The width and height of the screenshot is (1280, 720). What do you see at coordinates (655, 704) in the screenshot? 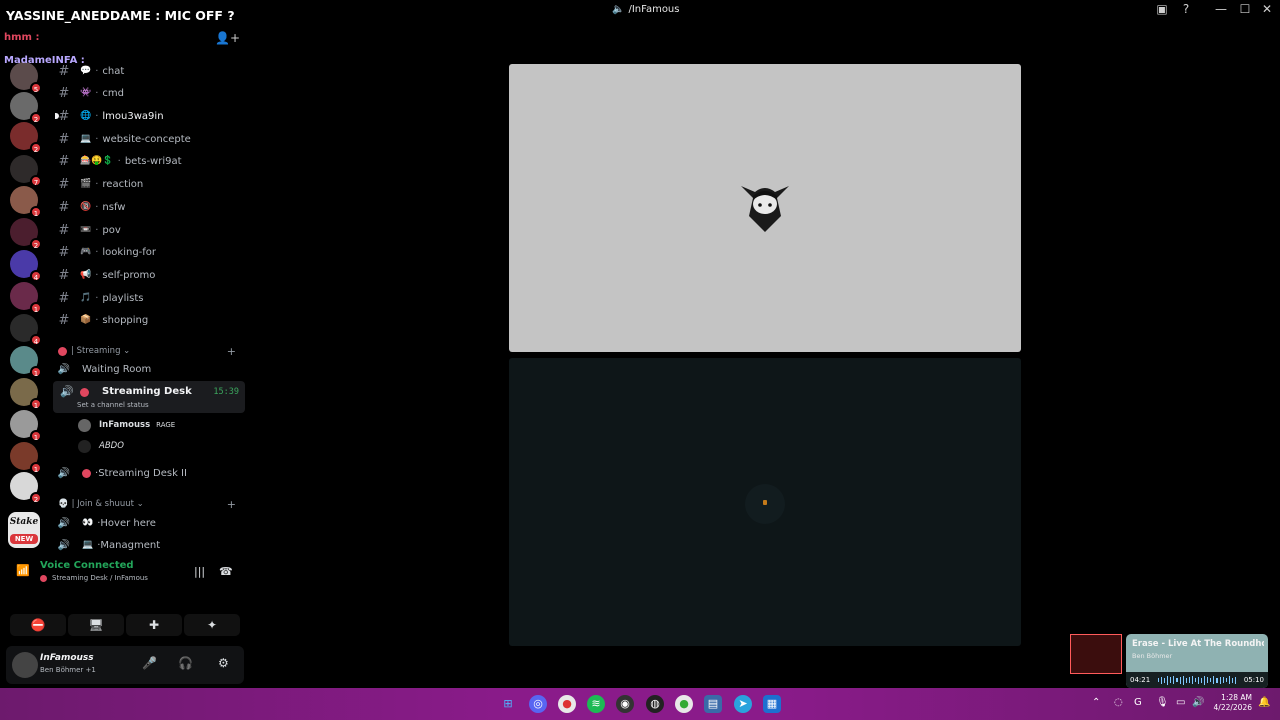
I see `app-icon: ◍` at bounding box center [655, 704].